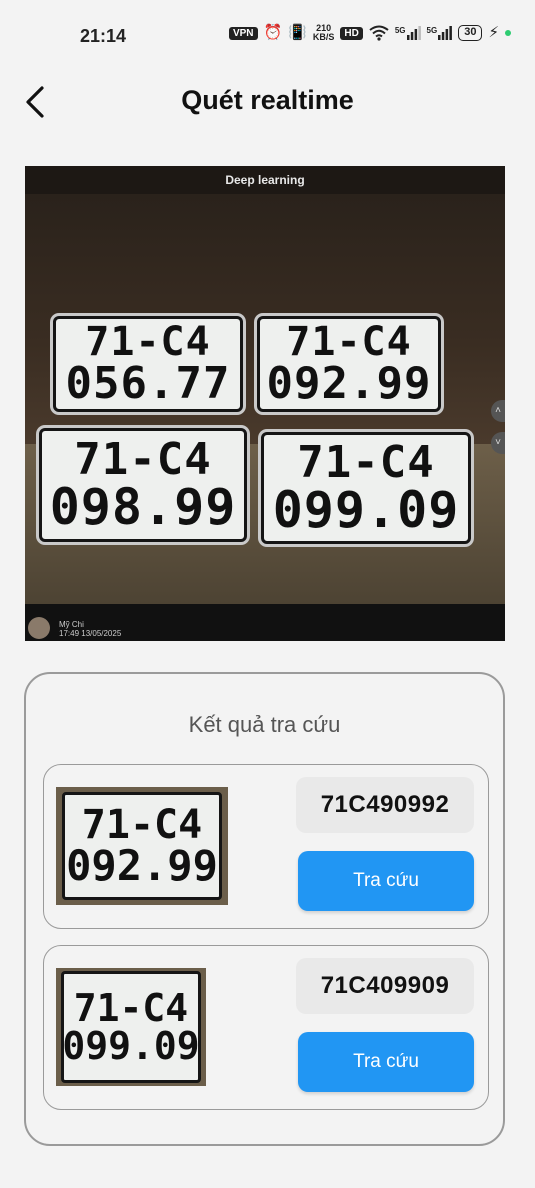 This screenshot has height=1188, width=535. What do you see at coordinates (39, 628) in the screenshot?
I see `avatar` at bounding box center [39, 628].